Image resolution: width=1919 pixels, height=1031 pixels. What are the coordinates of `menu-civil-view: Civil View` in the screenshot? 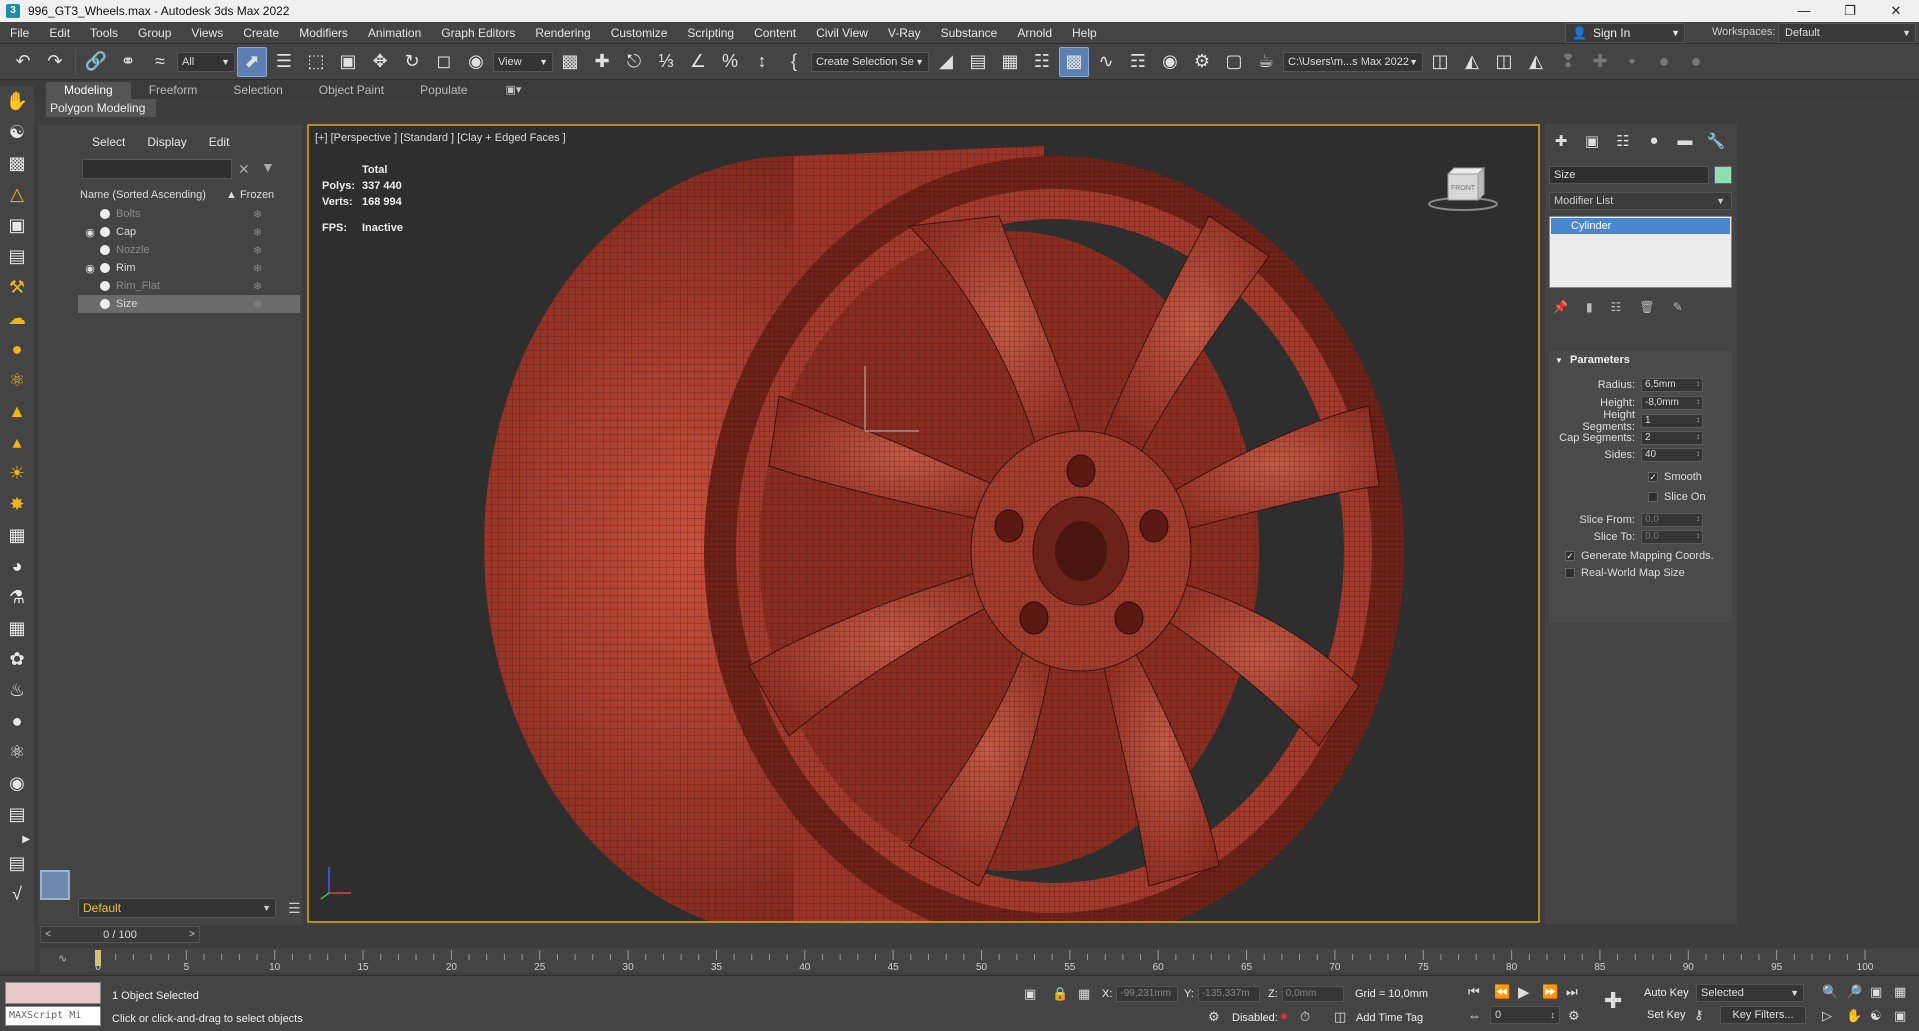 It's located at (842, 33).